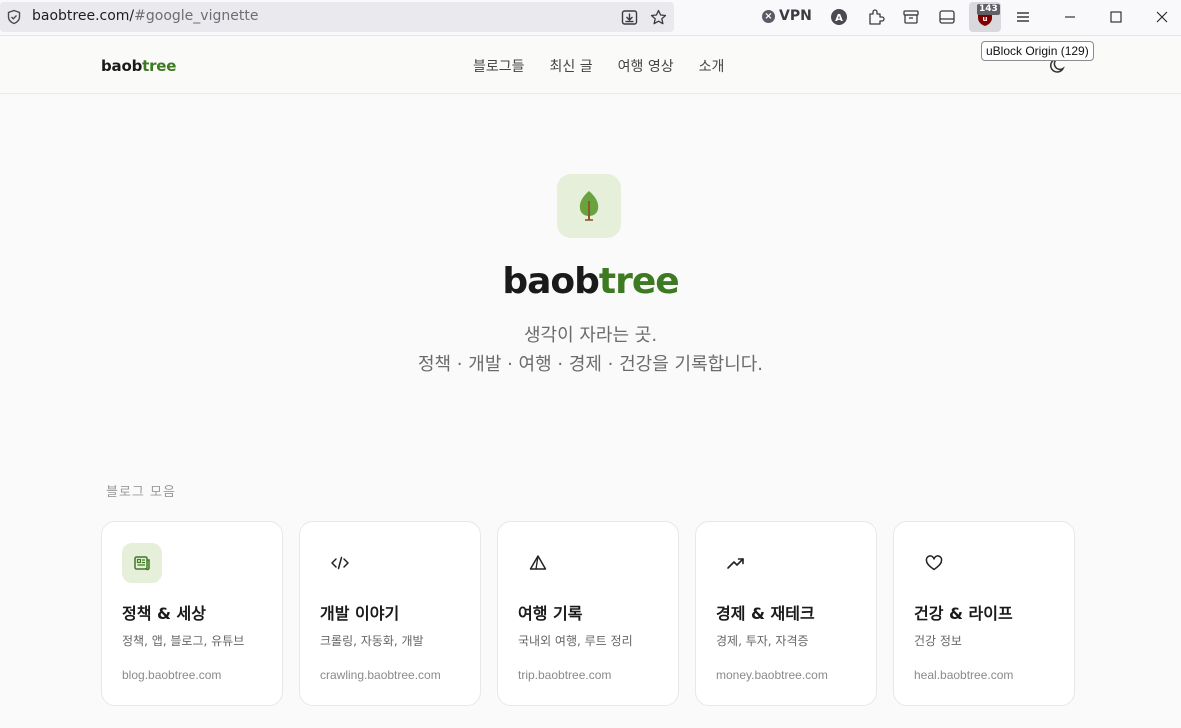  Describe the element at coordinates (142, 563) in the screenshot. I see `newspaper-icon` at that location.